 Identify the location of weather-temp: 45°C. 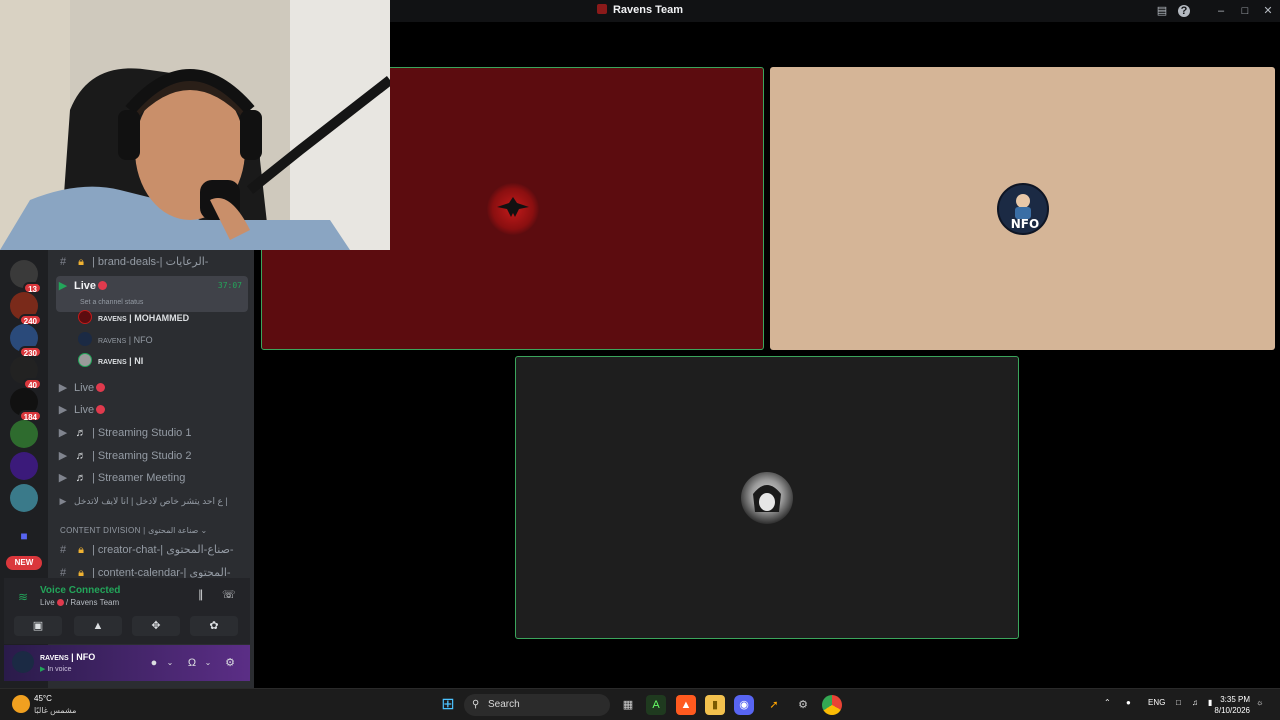
(43, 698).